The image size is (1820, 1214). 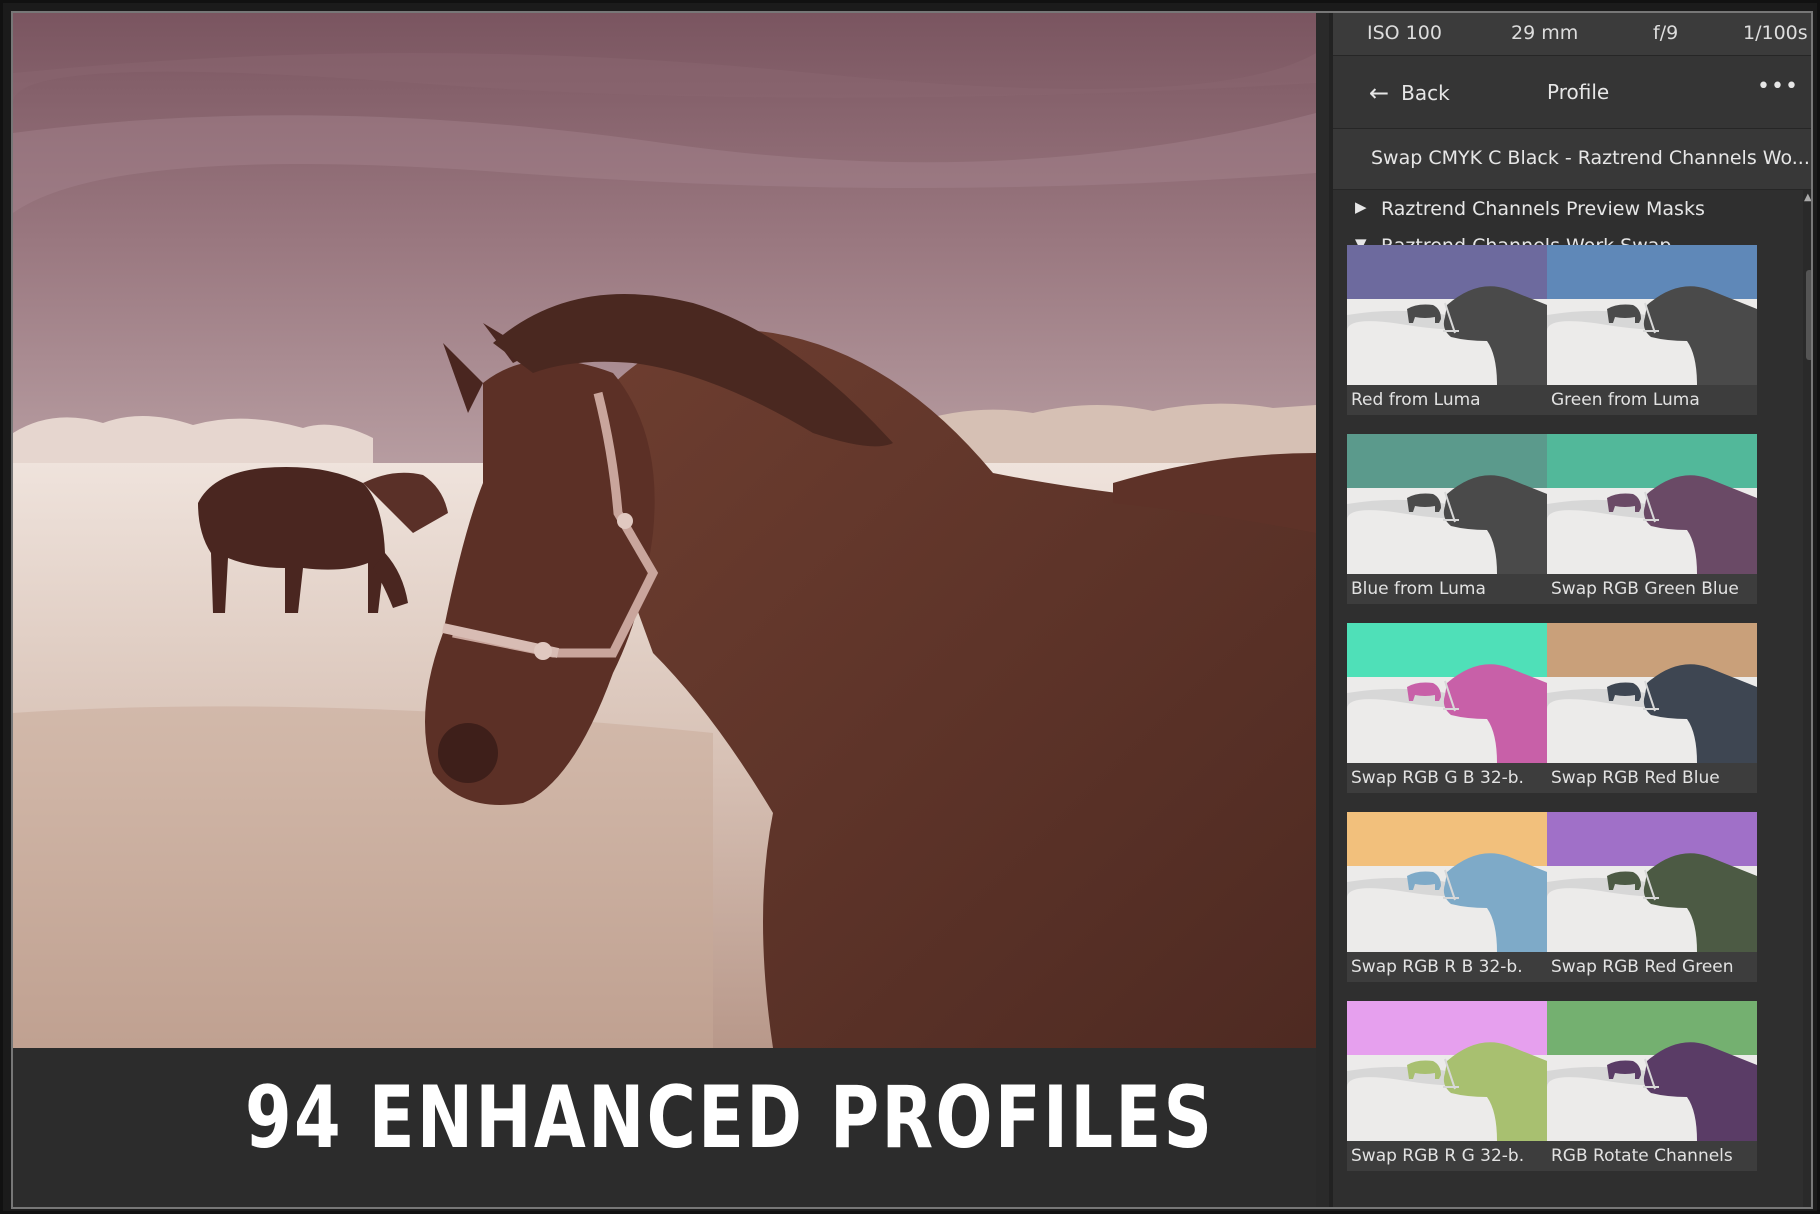 I want to click on profile-label: Red from Luma, so click(x=1452, y=400).